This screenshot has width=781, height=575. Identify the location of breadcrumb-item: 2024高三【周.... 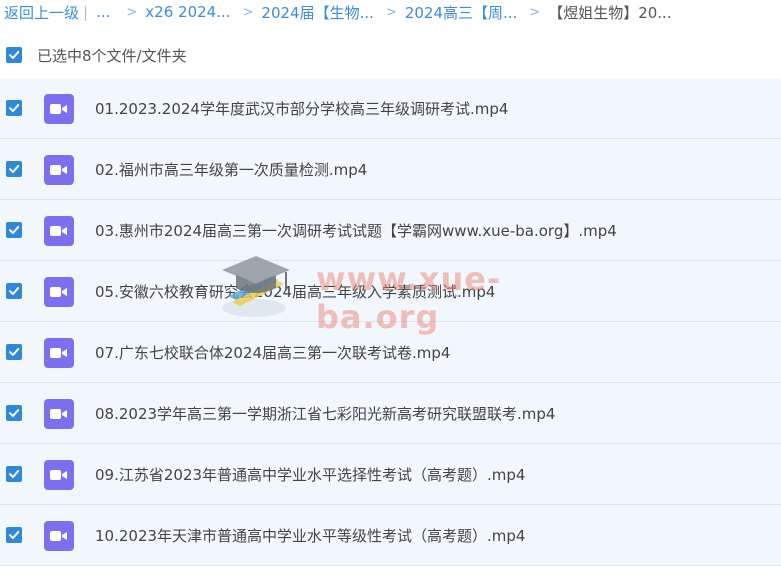
(461, 12).